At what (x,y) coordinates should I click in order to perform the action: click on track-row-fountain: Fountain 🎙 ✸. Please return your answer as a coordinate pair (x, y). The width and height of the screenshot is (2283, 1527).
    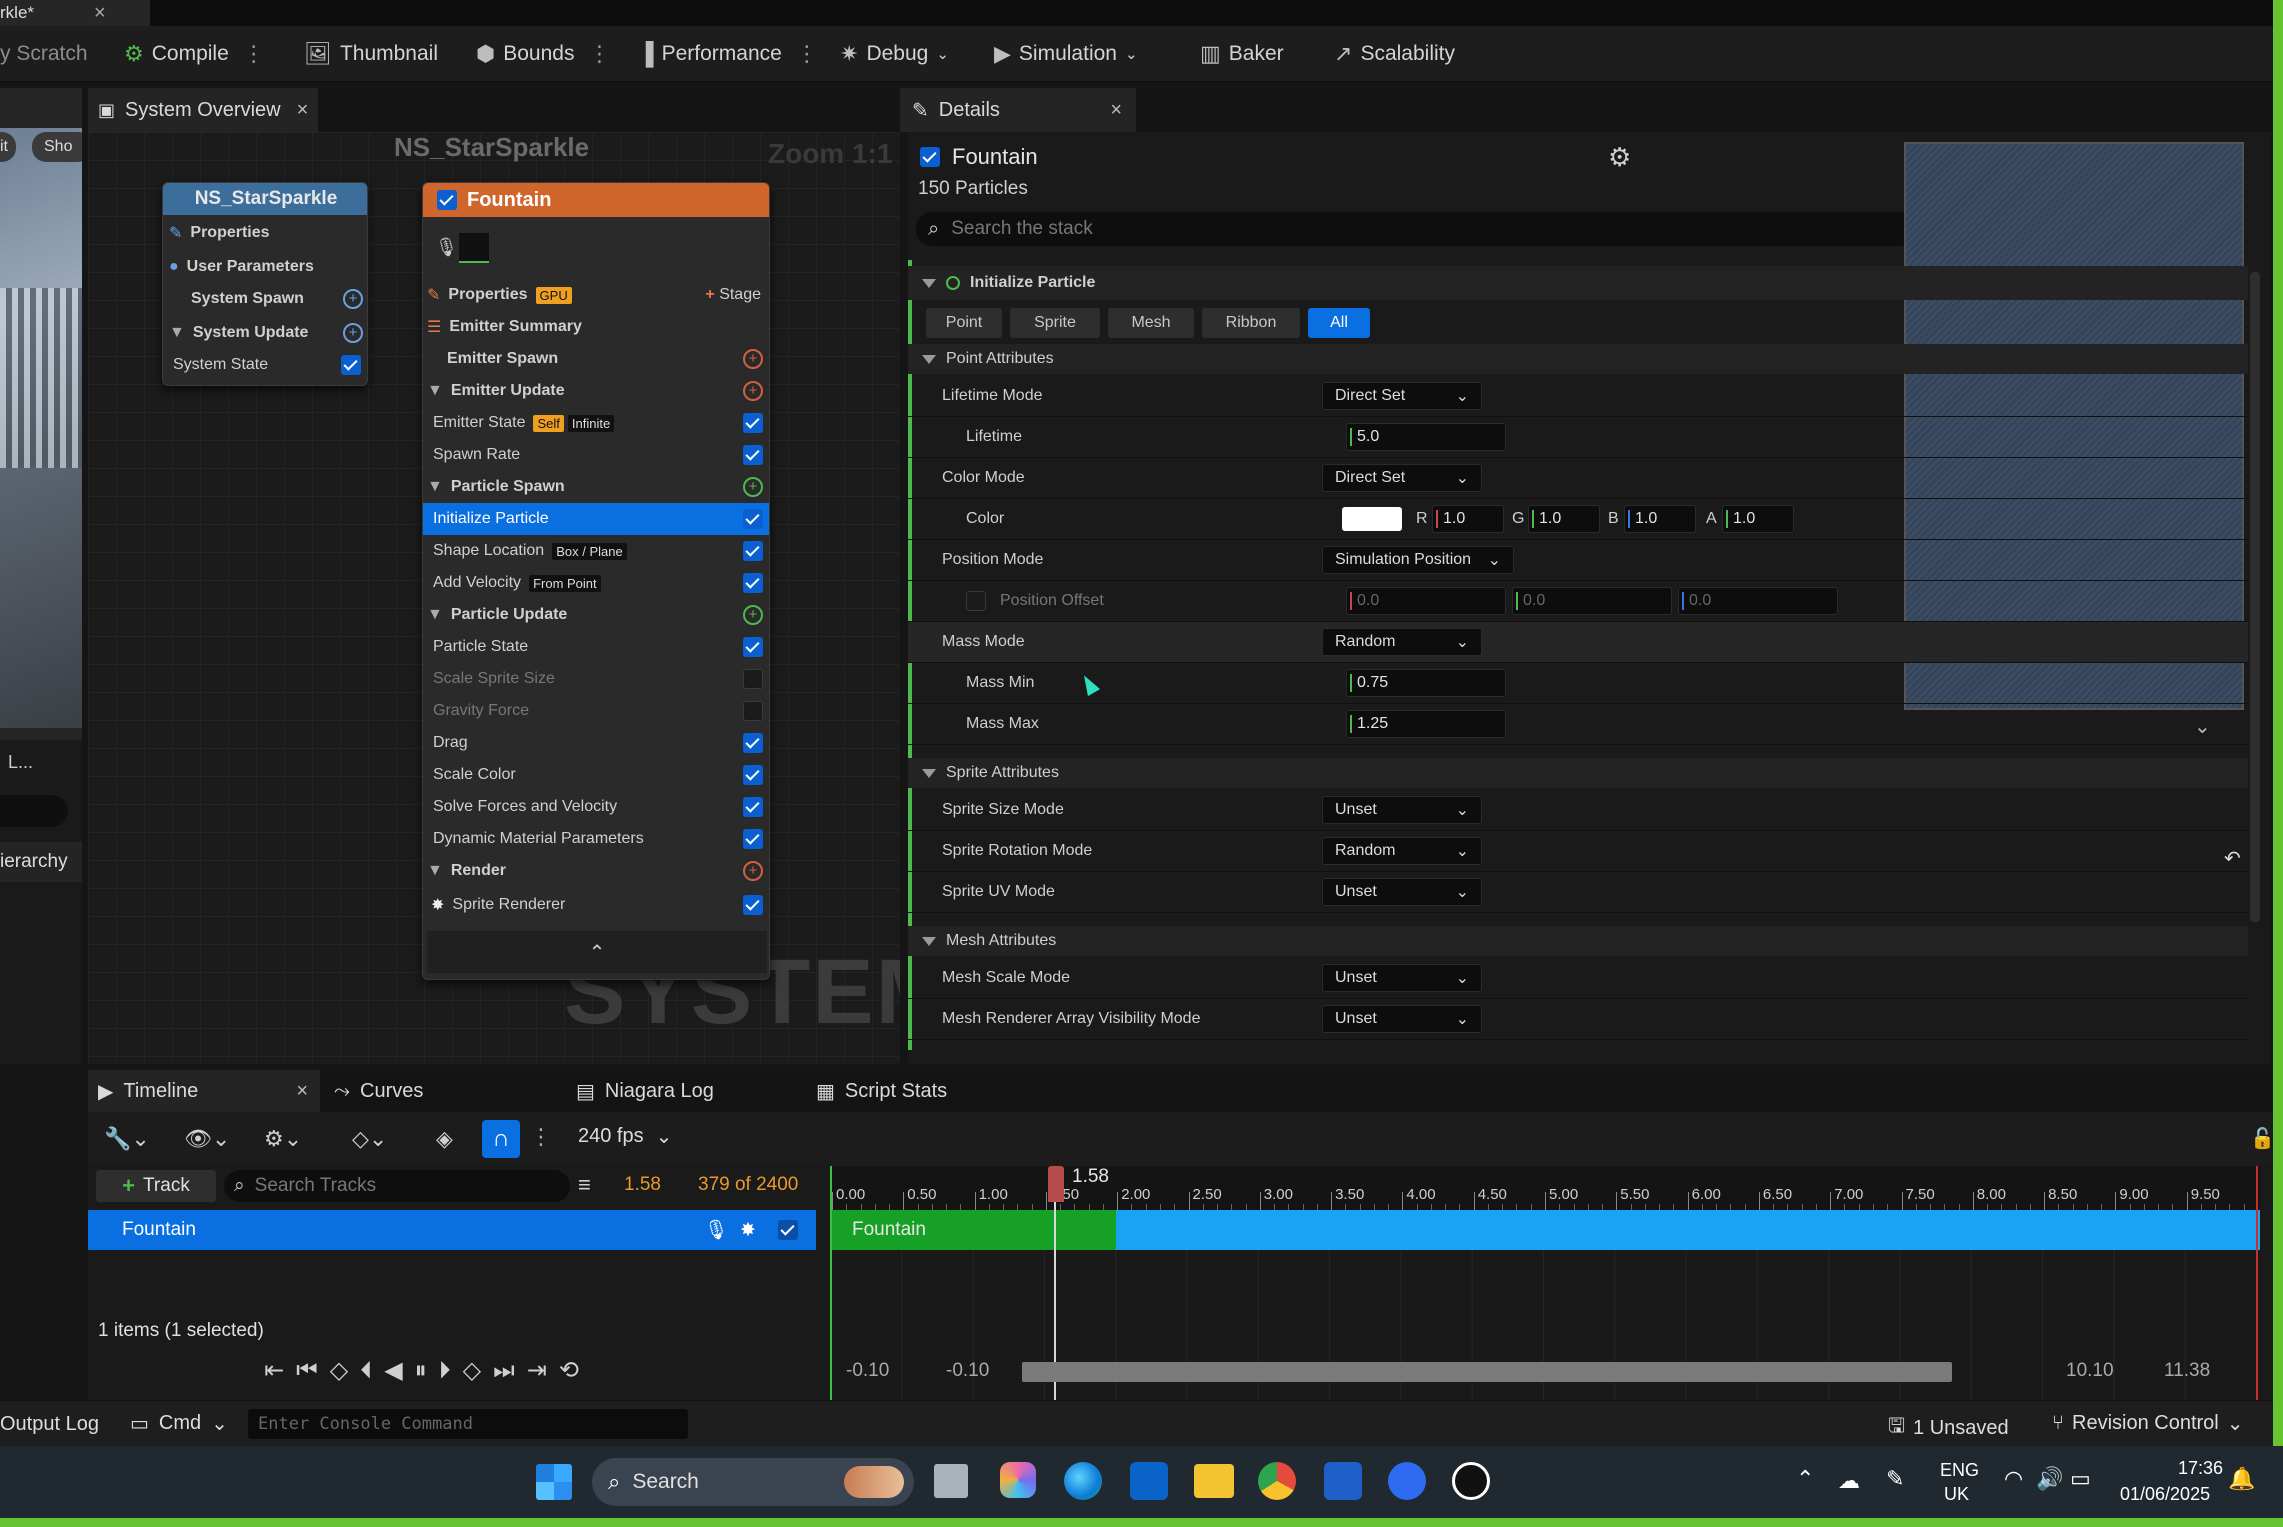
    Looking at the image, I should click on (452, 1230).